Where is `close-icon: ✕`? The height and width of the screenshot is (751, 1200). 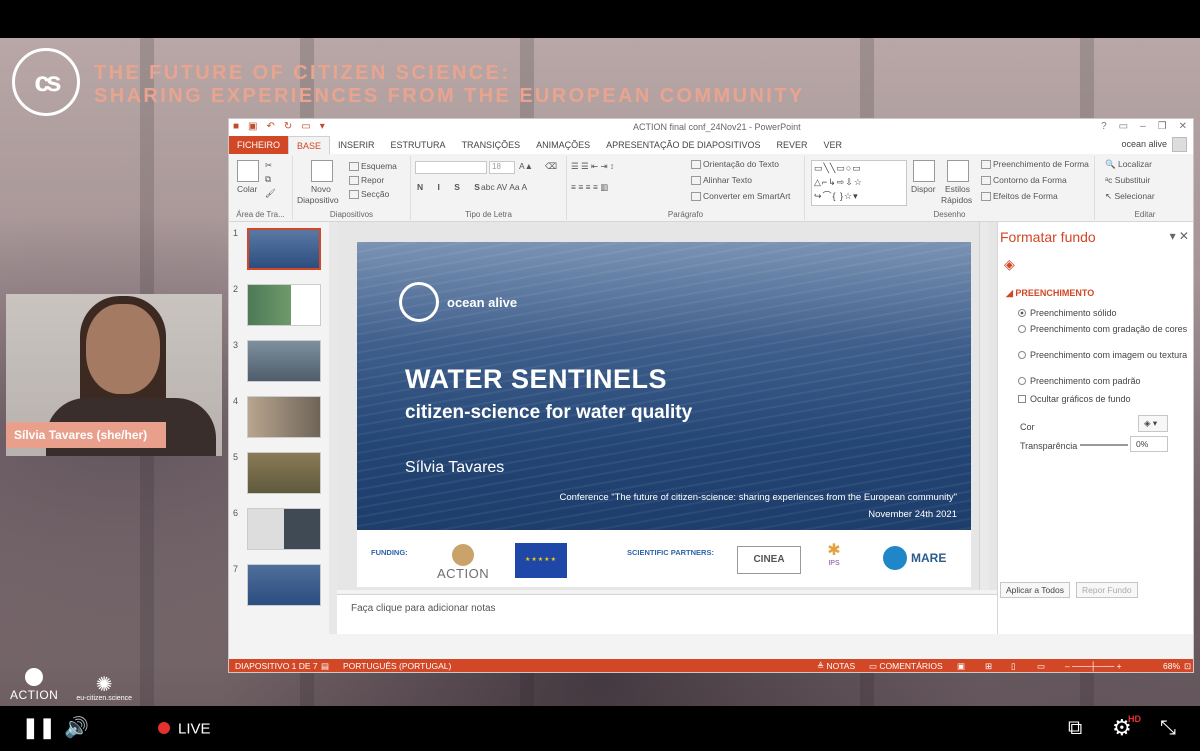
close-icon: ✕ is located at coordinates (1183, 126).